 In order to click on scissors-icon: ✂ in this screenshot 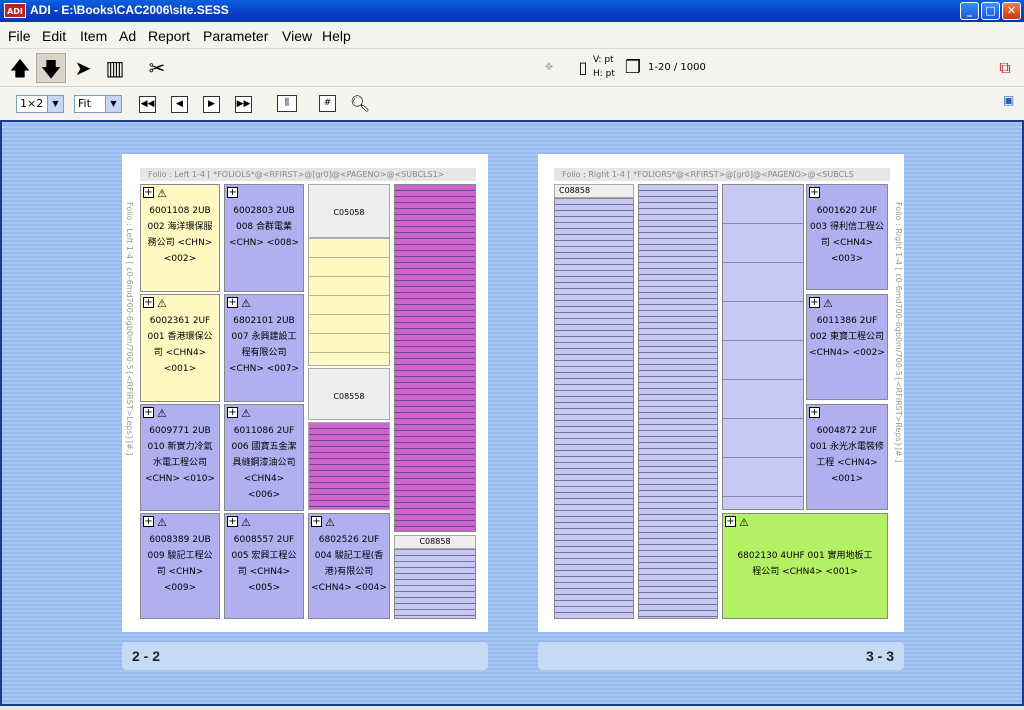, I will do `click(157, 68)`.